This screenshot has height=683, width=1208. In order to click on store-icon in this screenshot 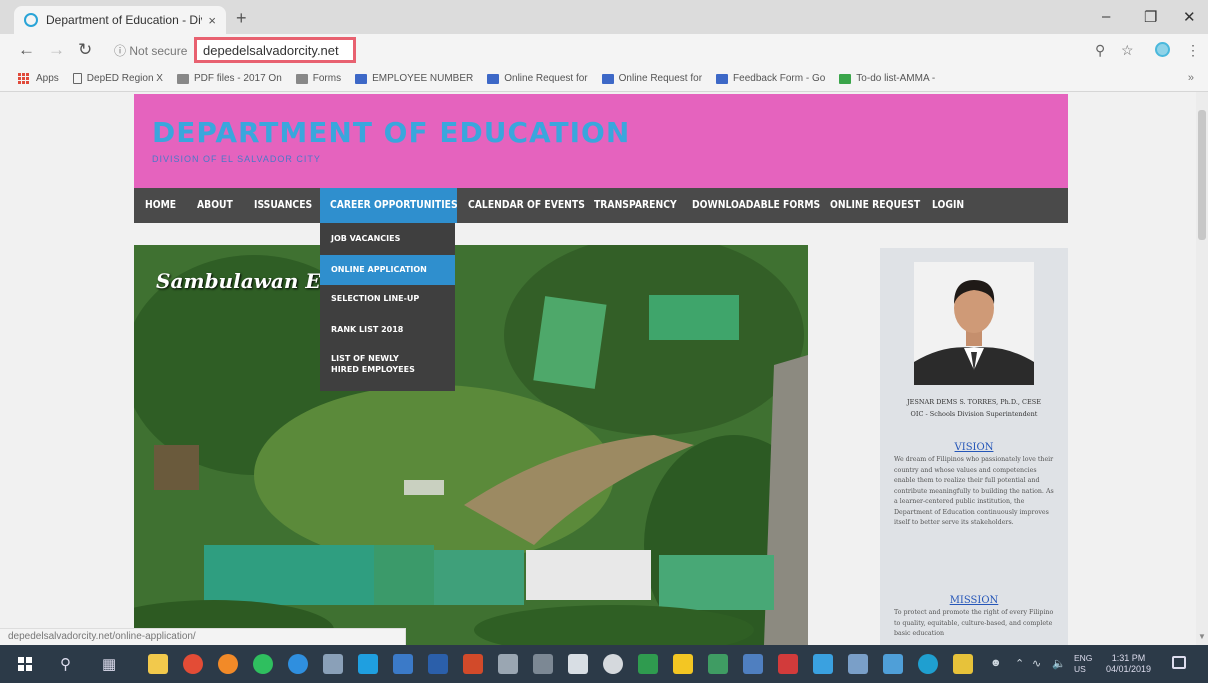, I will do `click(158, 664)`.